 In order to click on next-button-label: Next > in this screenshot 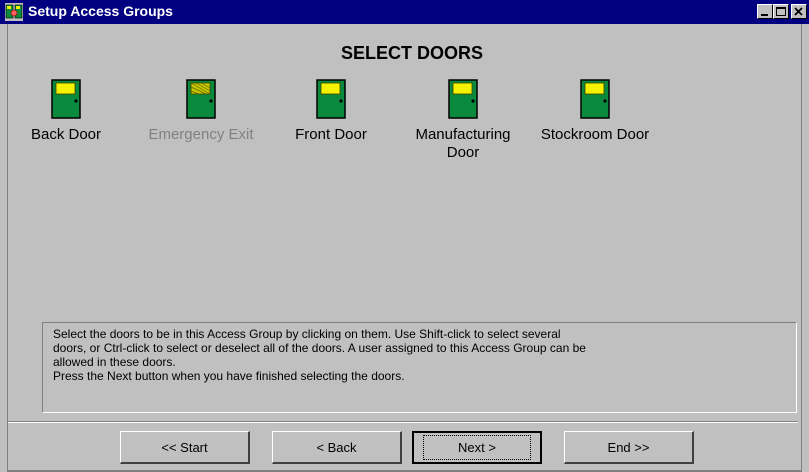, I will do `click(477, 447)`.